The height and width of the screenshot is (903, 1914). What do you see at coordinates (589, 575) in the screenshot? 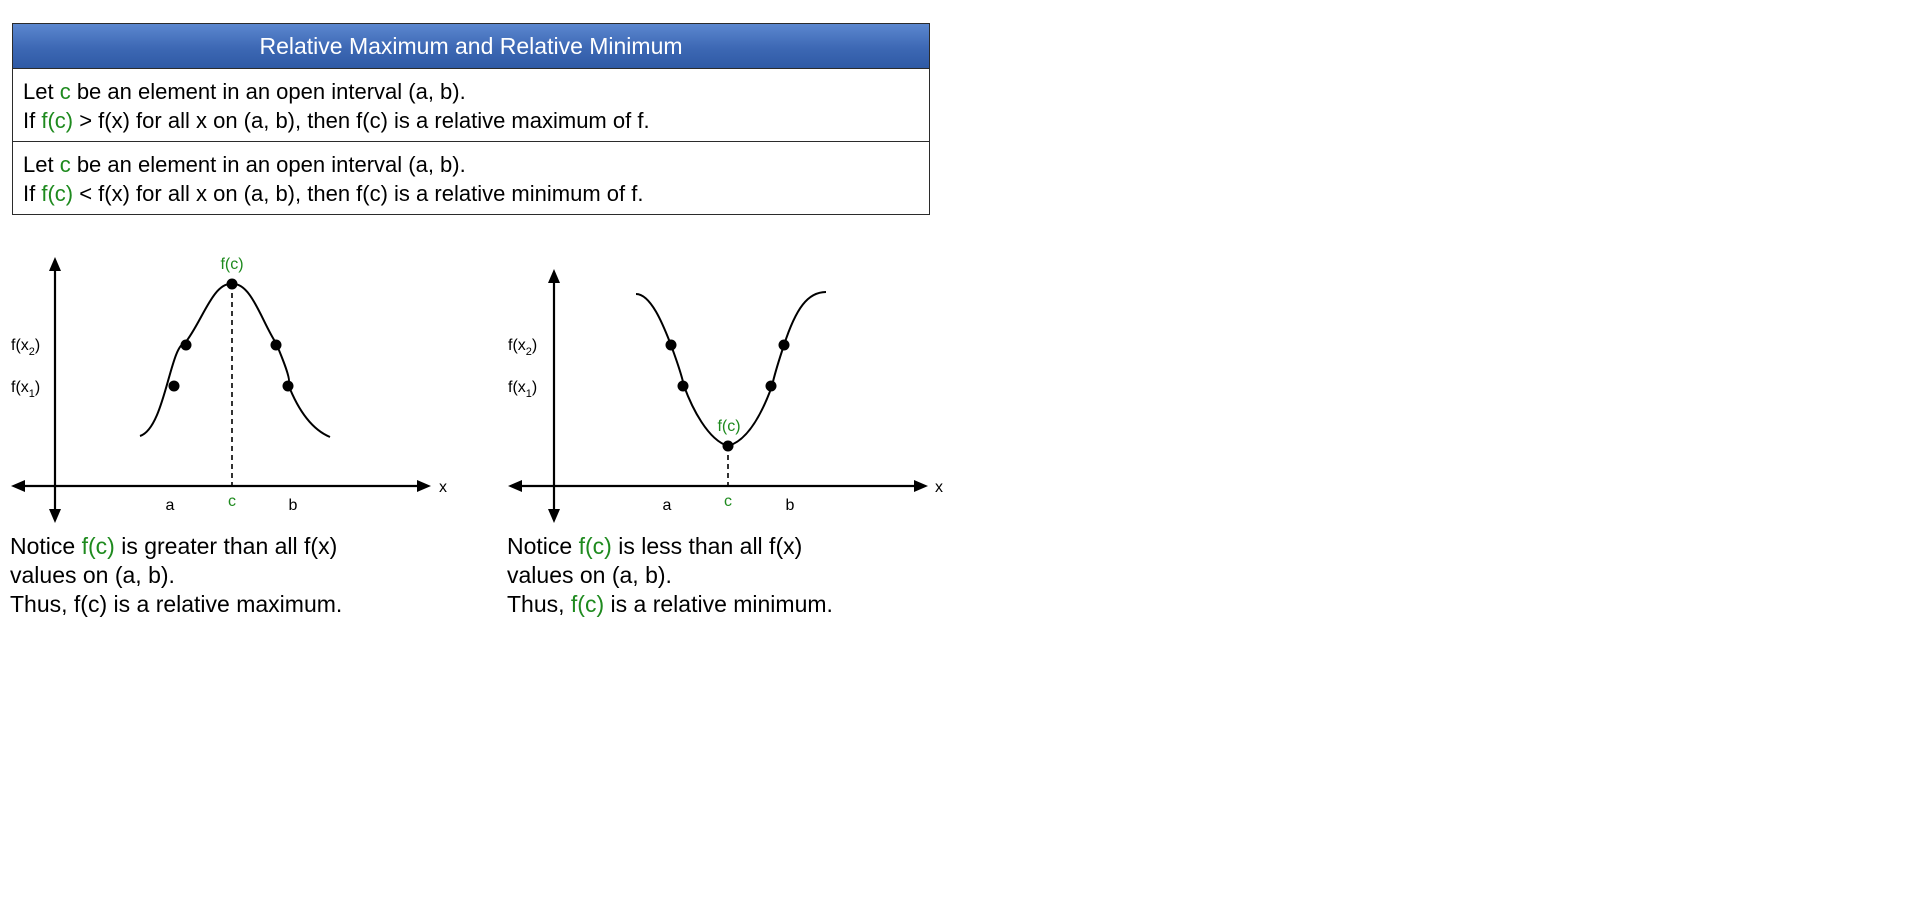
I see `minimum-caption-line-2: values on (a, b).` at bounding box center [589, 575].